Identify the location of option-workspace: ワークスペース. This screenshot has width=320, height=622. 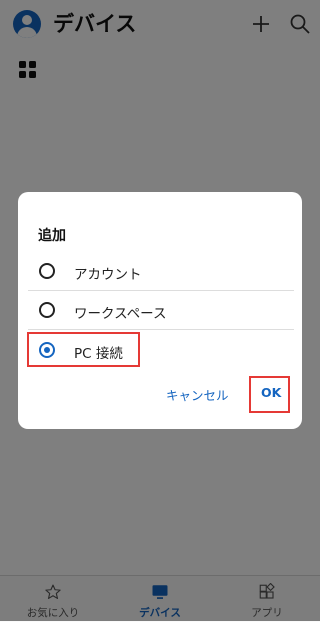
(160, 311).